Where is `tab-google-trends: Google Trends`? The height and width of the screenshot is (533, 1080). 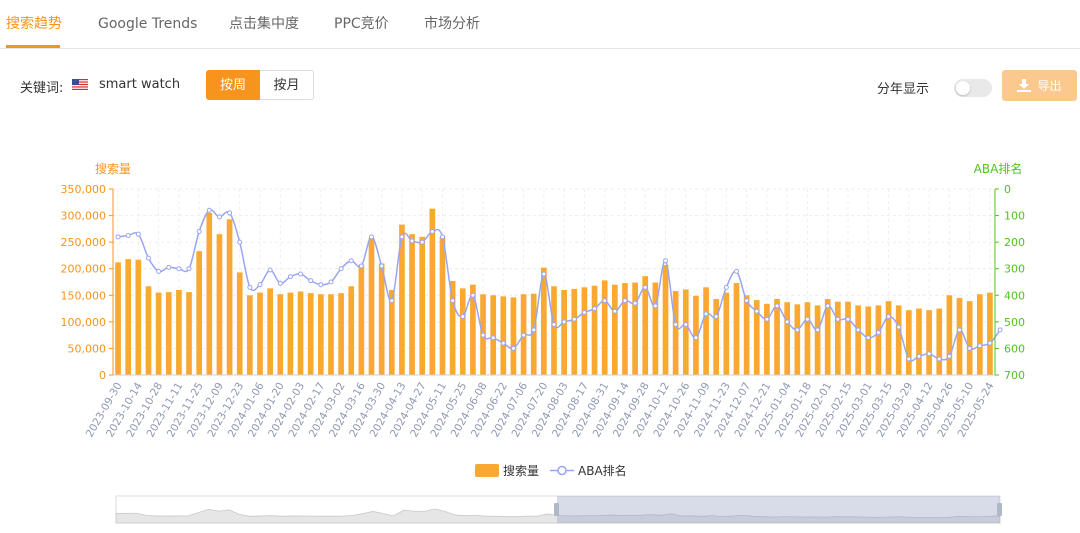 tab-google-trends: Google Trends is located at coordinates (147, 23).